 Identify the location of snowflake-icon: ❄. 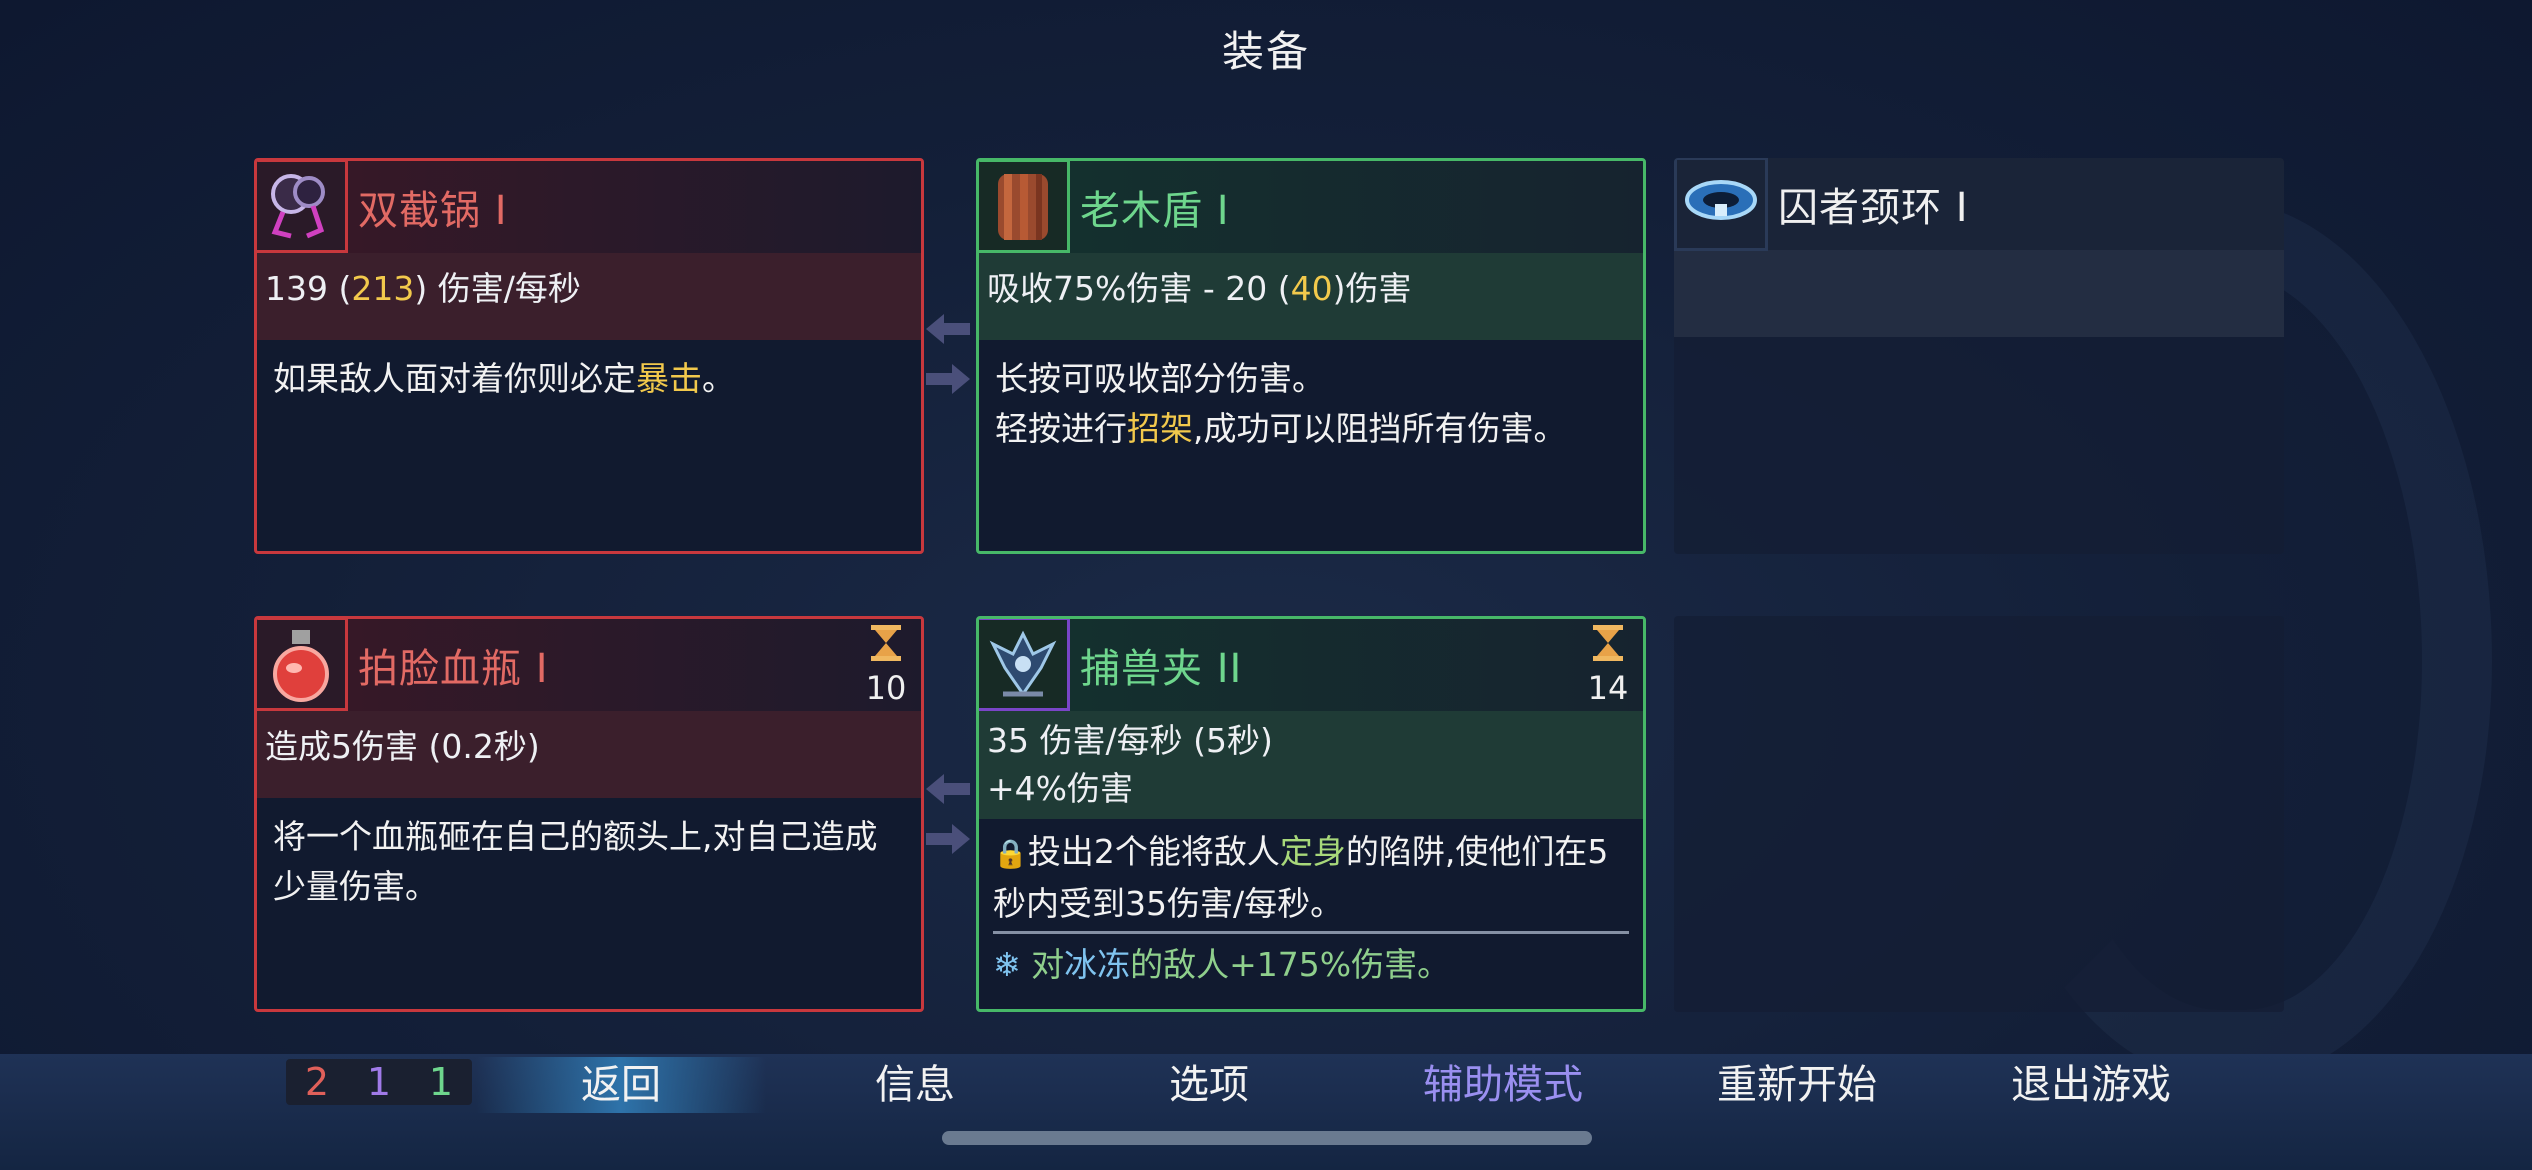
(1007, 964).